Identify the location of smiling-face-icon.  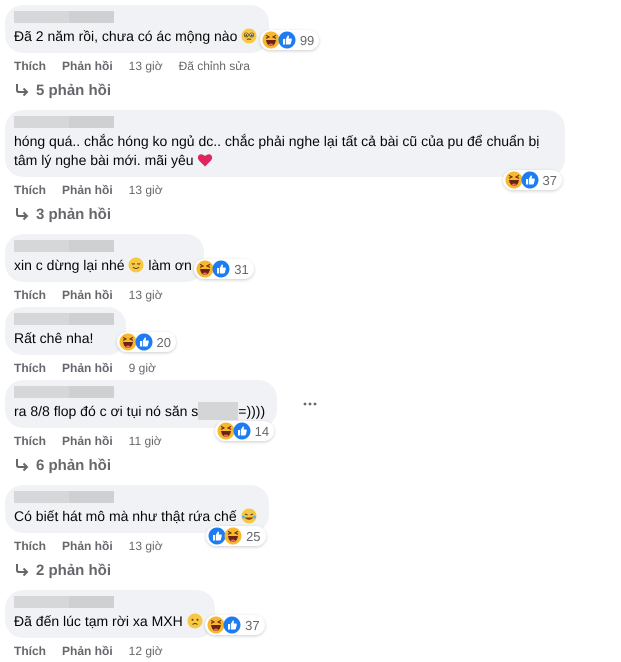
(136, 265).